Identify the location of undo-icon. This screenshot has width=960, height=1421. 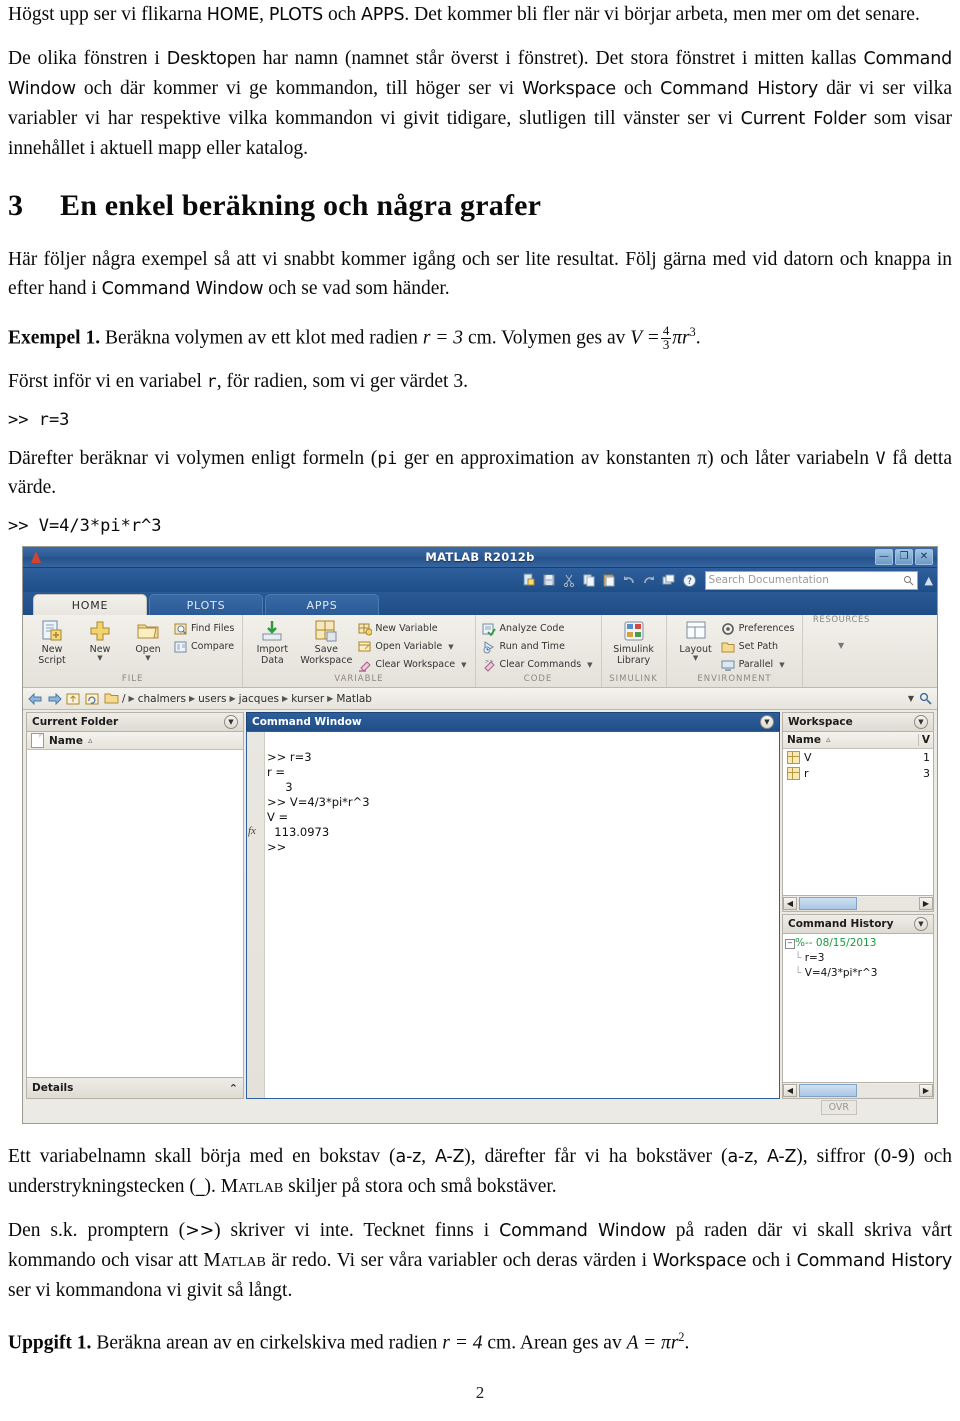
(629, 580).